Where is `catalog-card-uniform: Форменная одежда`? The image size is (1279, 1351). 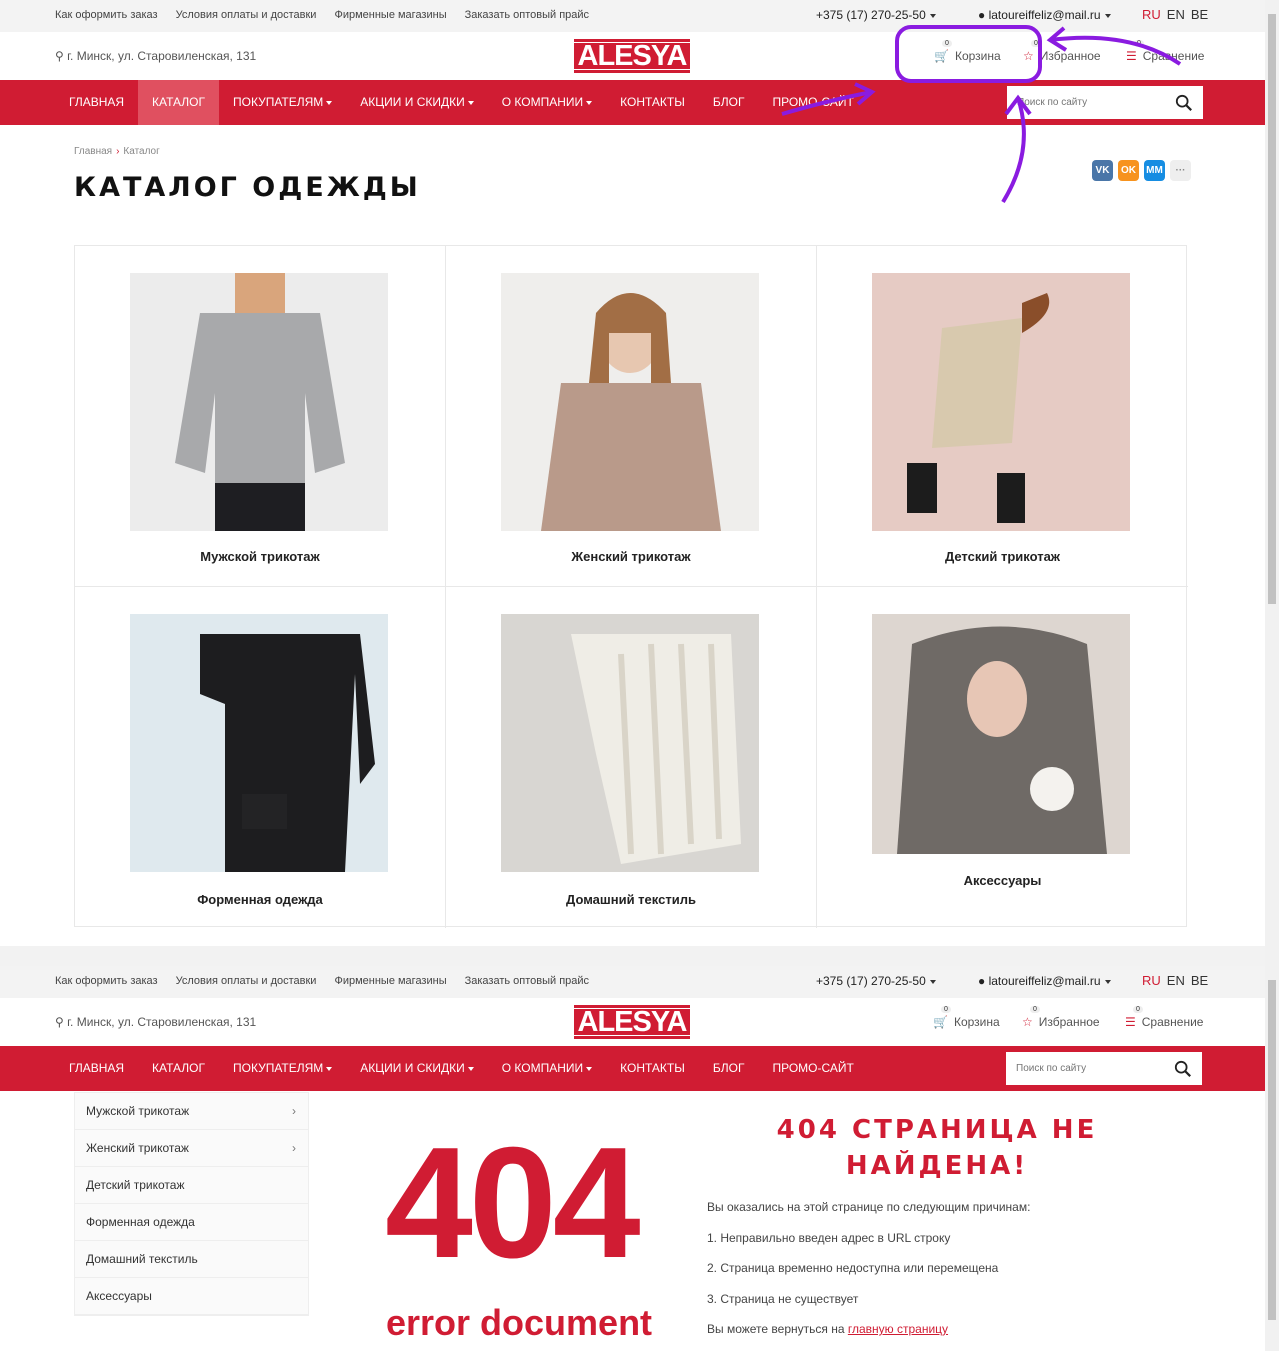 catalog-card-uniform: Форменная одежда is located at coordinates (260, 757).